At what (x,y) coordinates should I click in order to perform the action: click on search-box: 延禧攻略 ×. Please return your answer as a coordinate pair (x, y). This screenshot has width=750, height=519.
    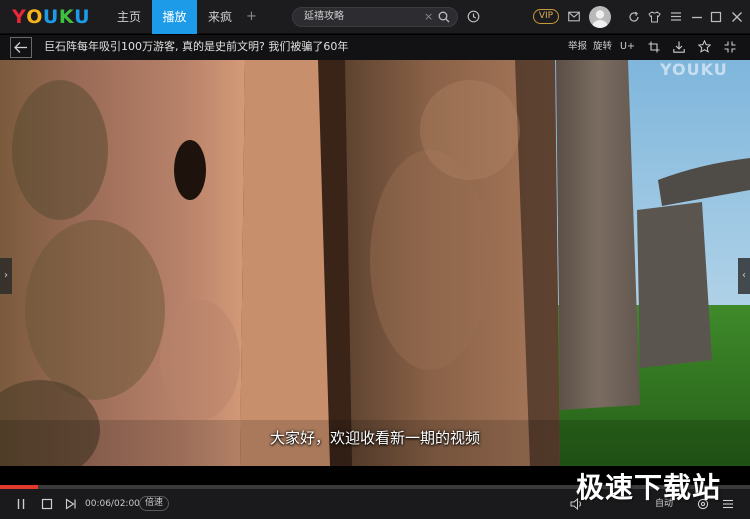
    Looking at the image, I should click on (375, 17).